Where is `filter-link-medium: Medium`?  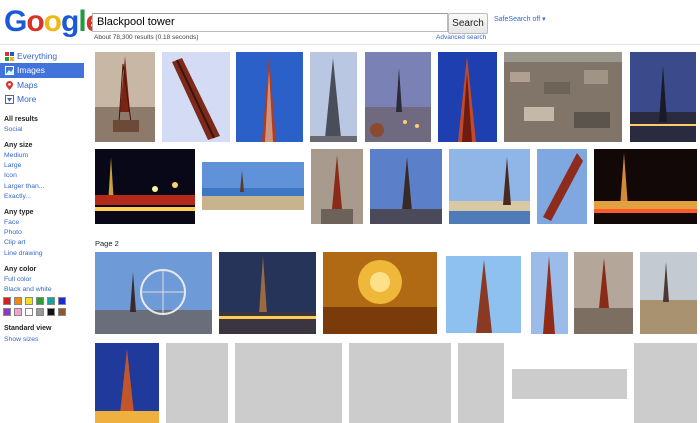
filter-link-medium: Medium is located at coordinates (16, 155).